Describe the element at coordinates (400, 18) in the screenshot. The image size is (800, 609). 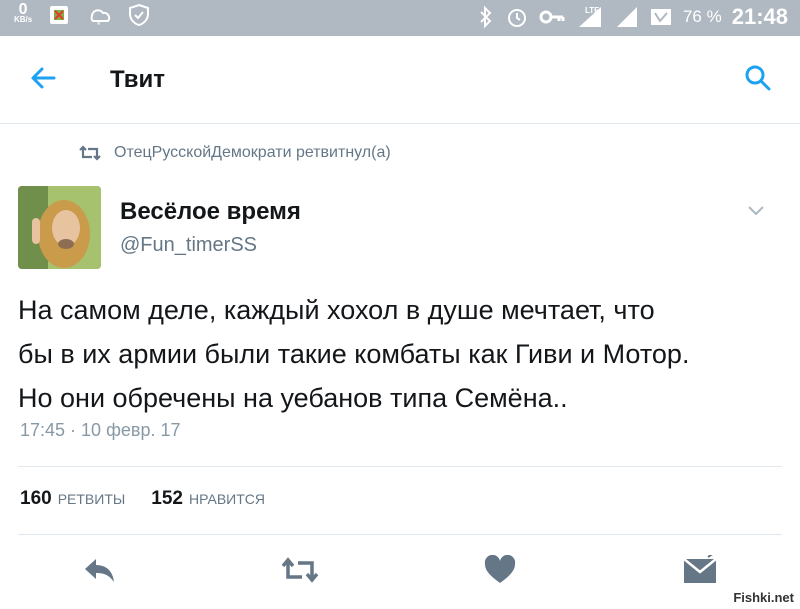
I see `status-bar: 0 KB/s * LTE 76 % 21:48` at that location.